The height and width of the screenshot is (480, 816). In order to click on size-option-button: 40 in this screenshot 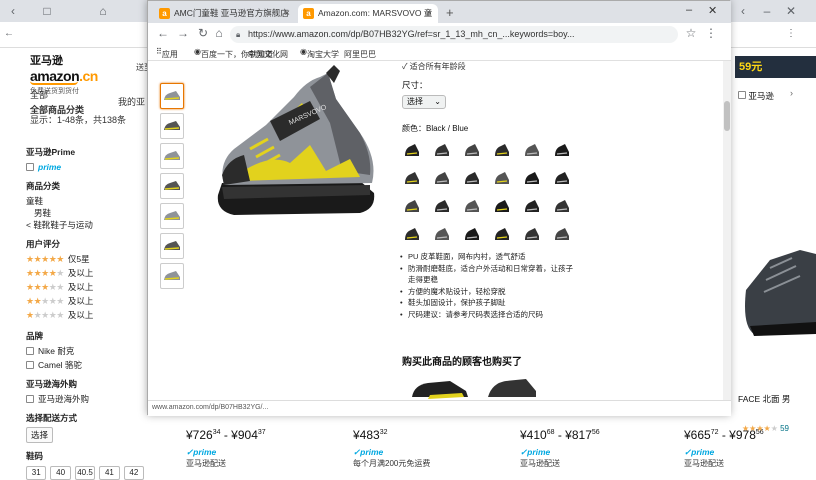, I will do `click(60, 473)`.